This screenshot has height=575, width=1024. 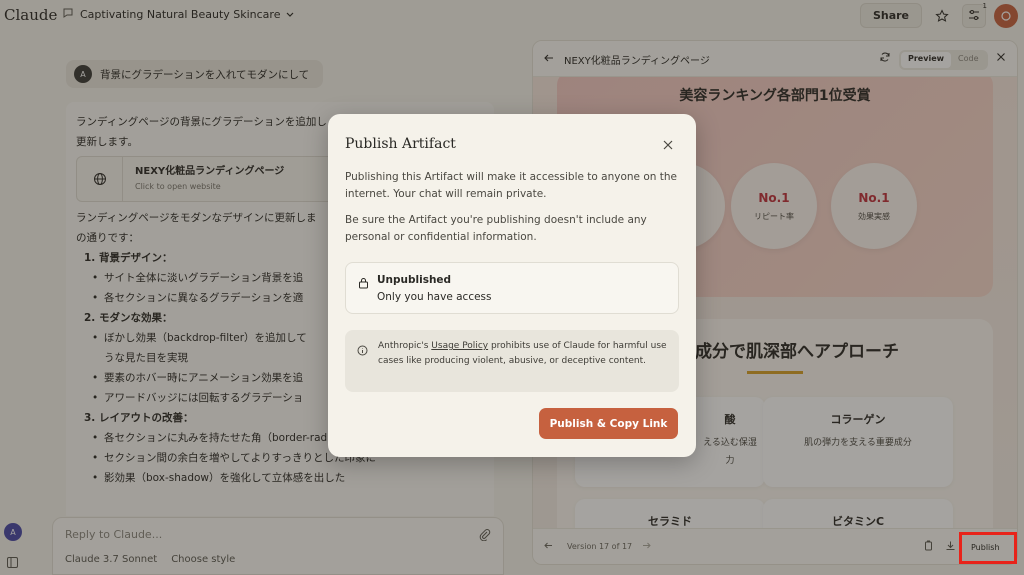 I want to click on info-icon, so click(x=362, y=350).